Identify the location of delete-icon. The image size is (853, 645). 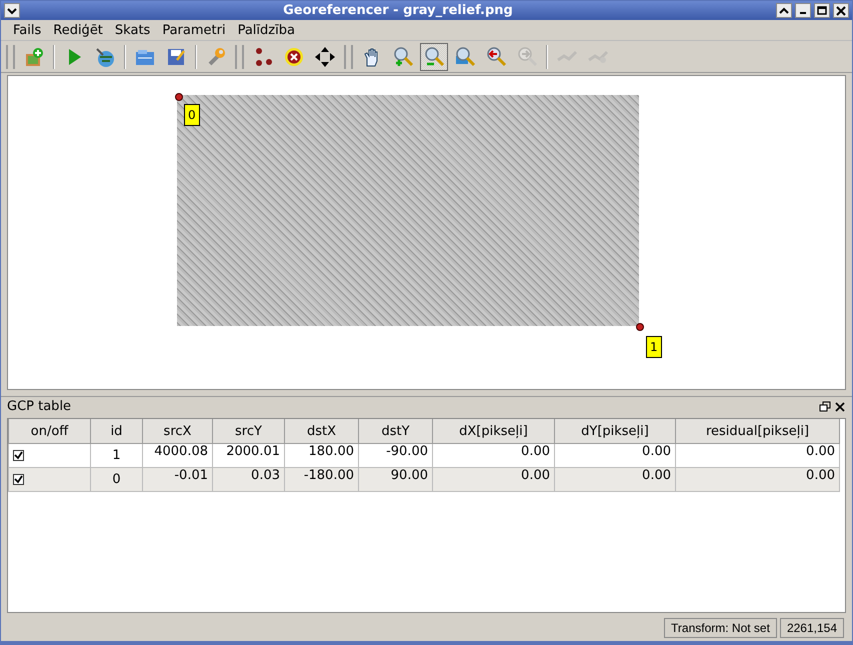
(294, 57).